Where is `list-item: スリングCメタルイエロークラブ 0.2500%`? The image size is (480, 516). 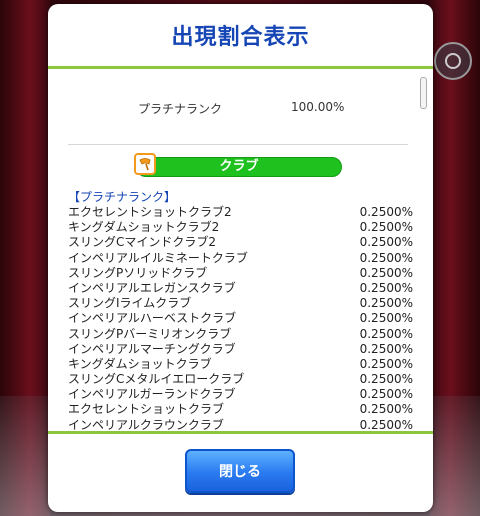
list-item: スリングCメタルイエロークラブ 0.2500% is located at coordinates (240, 379).